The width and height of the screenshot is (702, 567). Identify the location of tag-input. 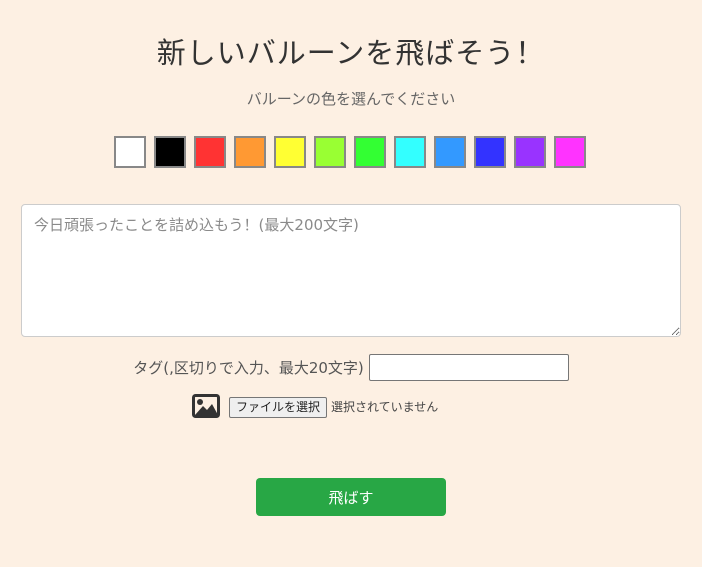
(468, 367).